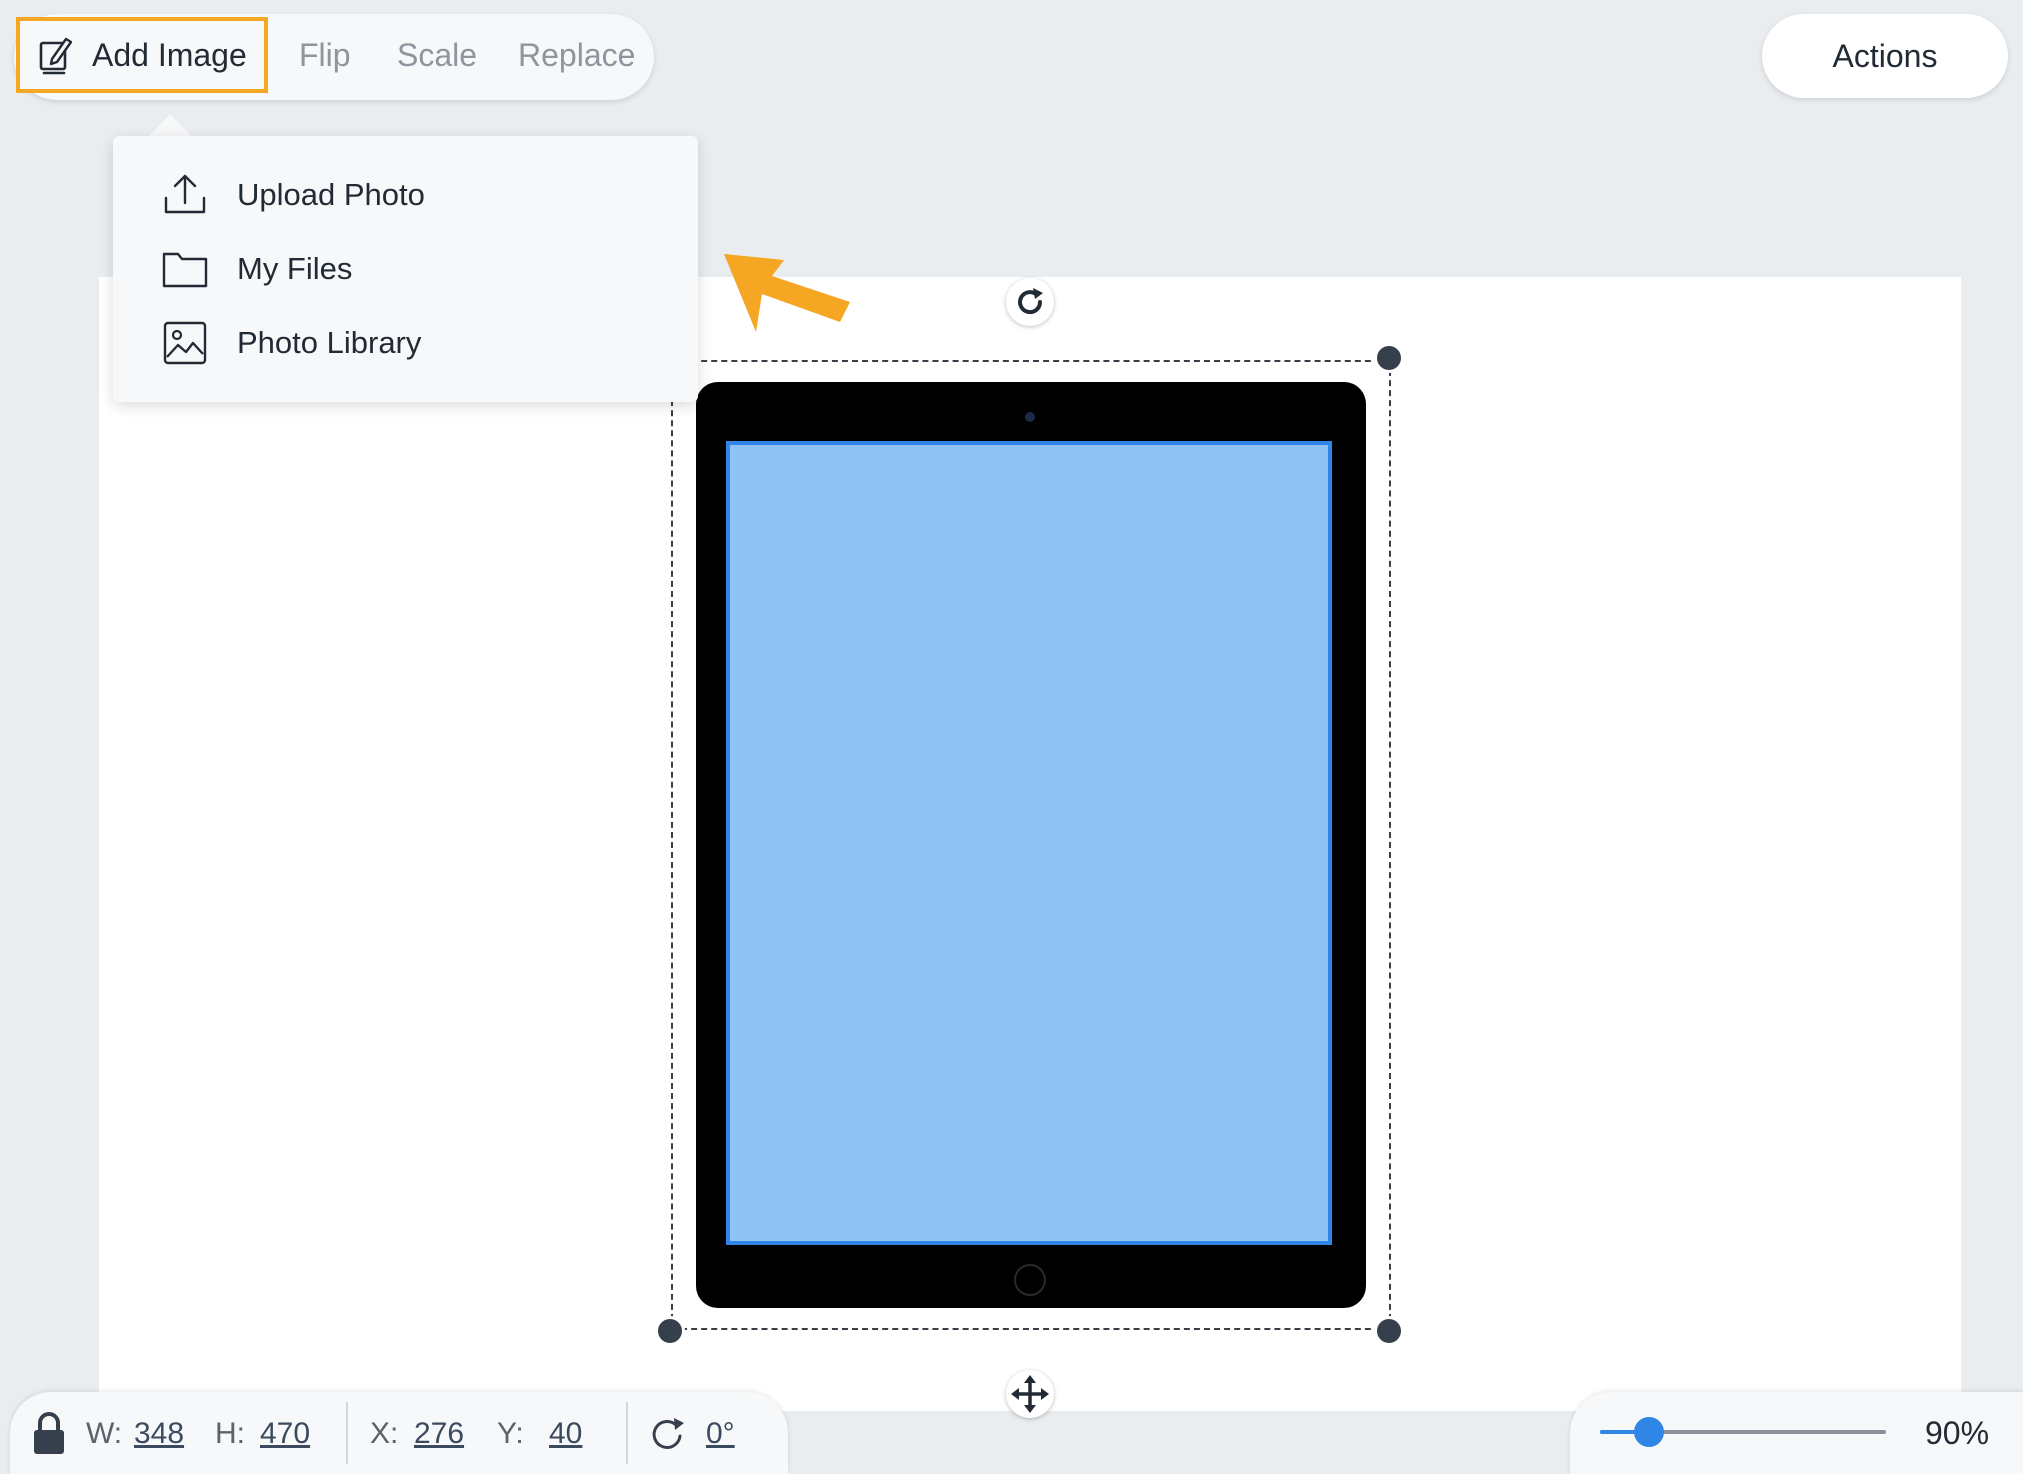 The width and height of the screenshot is (2023, 1474). What do you see at coordinates (668, 1433) in the screenshot?
I see `rotation-icon` at bounding box center [668, 1433].